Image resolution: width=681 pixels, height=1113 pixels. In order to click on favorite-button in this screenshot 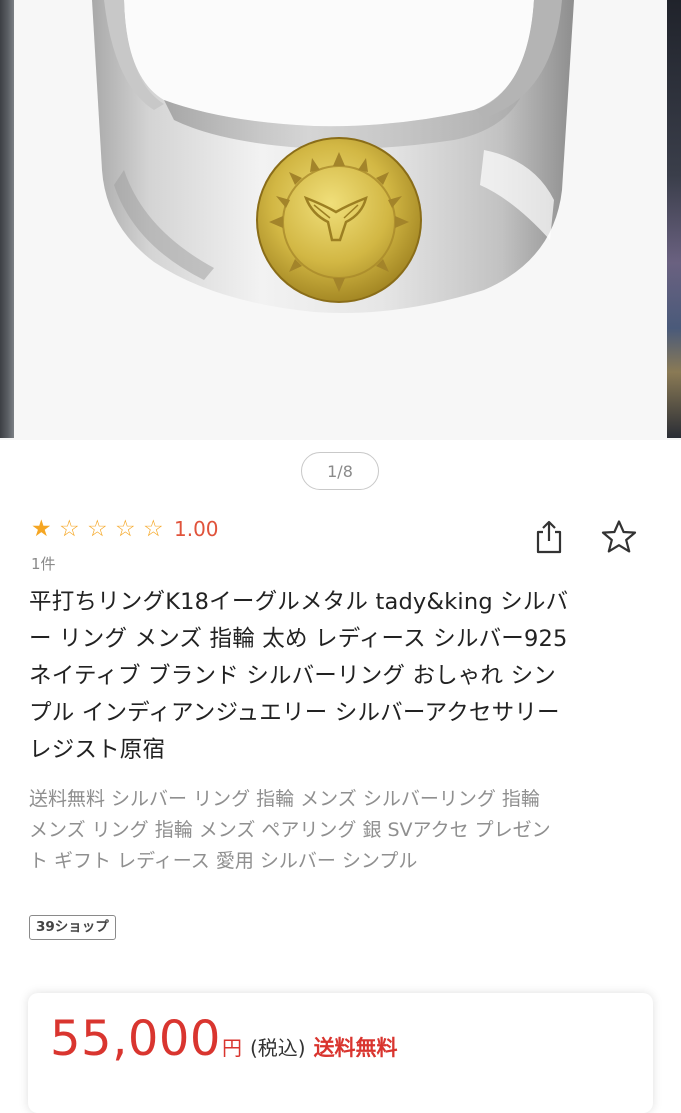, I will do `click(619, 537)`.